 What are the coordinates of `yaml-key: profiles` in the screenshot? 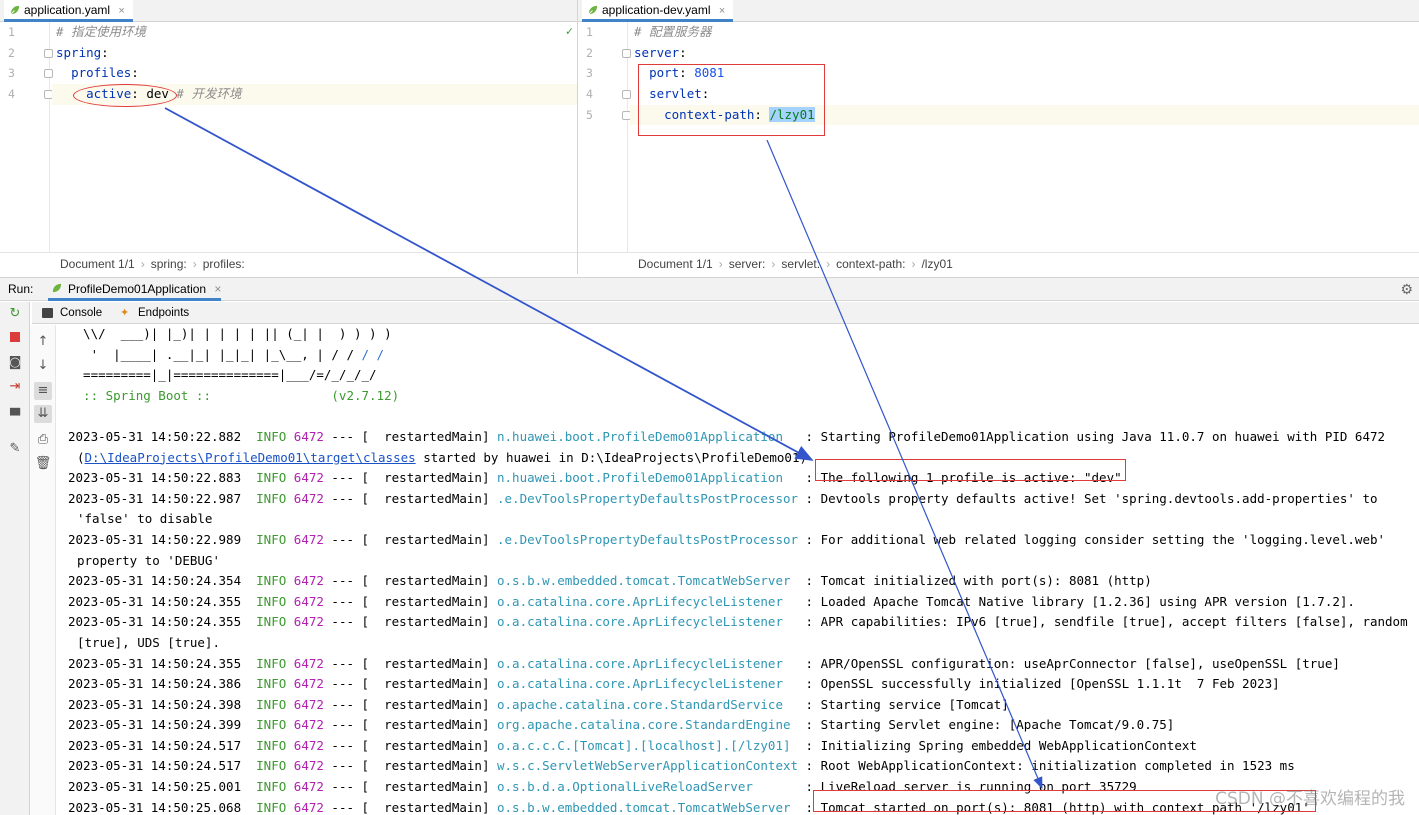 It's located at (101, 73).